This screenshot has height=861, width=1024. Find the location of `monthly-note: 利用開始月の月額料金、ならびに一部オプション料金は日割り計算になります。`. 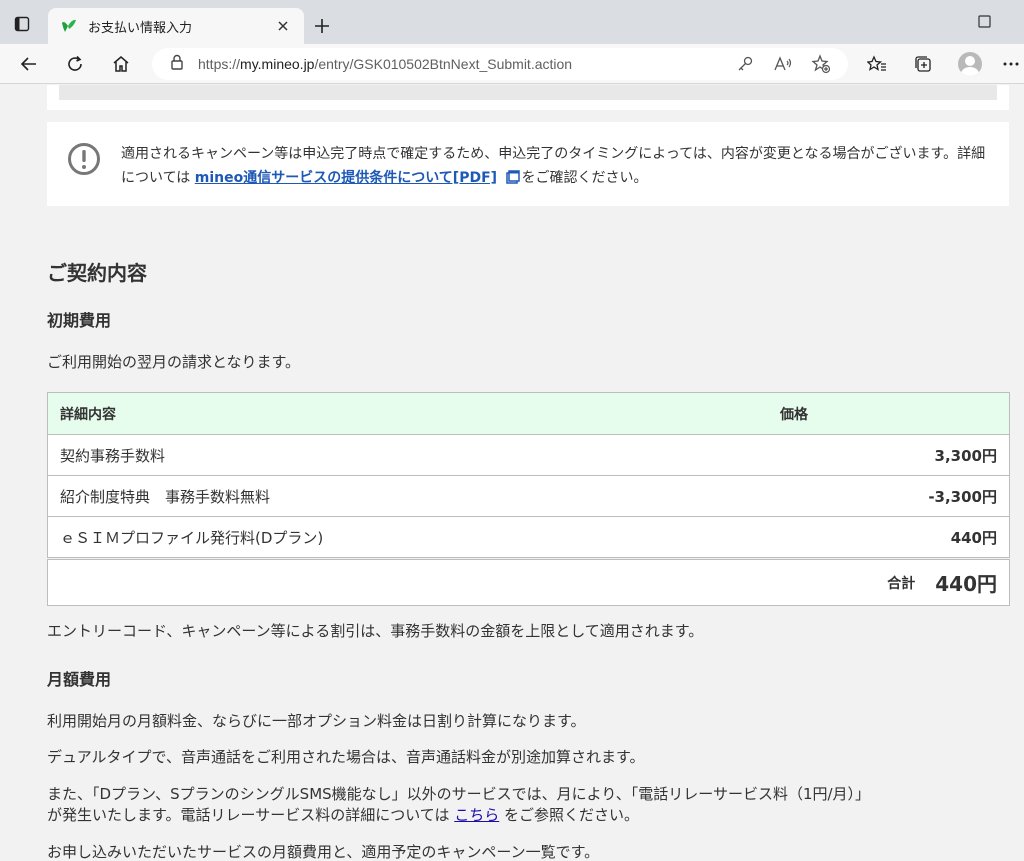

monthly-note: 利用開始月の月額料金、ならびに一部オプション料金は日割り計算になります。 is located at coordinates (316, 721).